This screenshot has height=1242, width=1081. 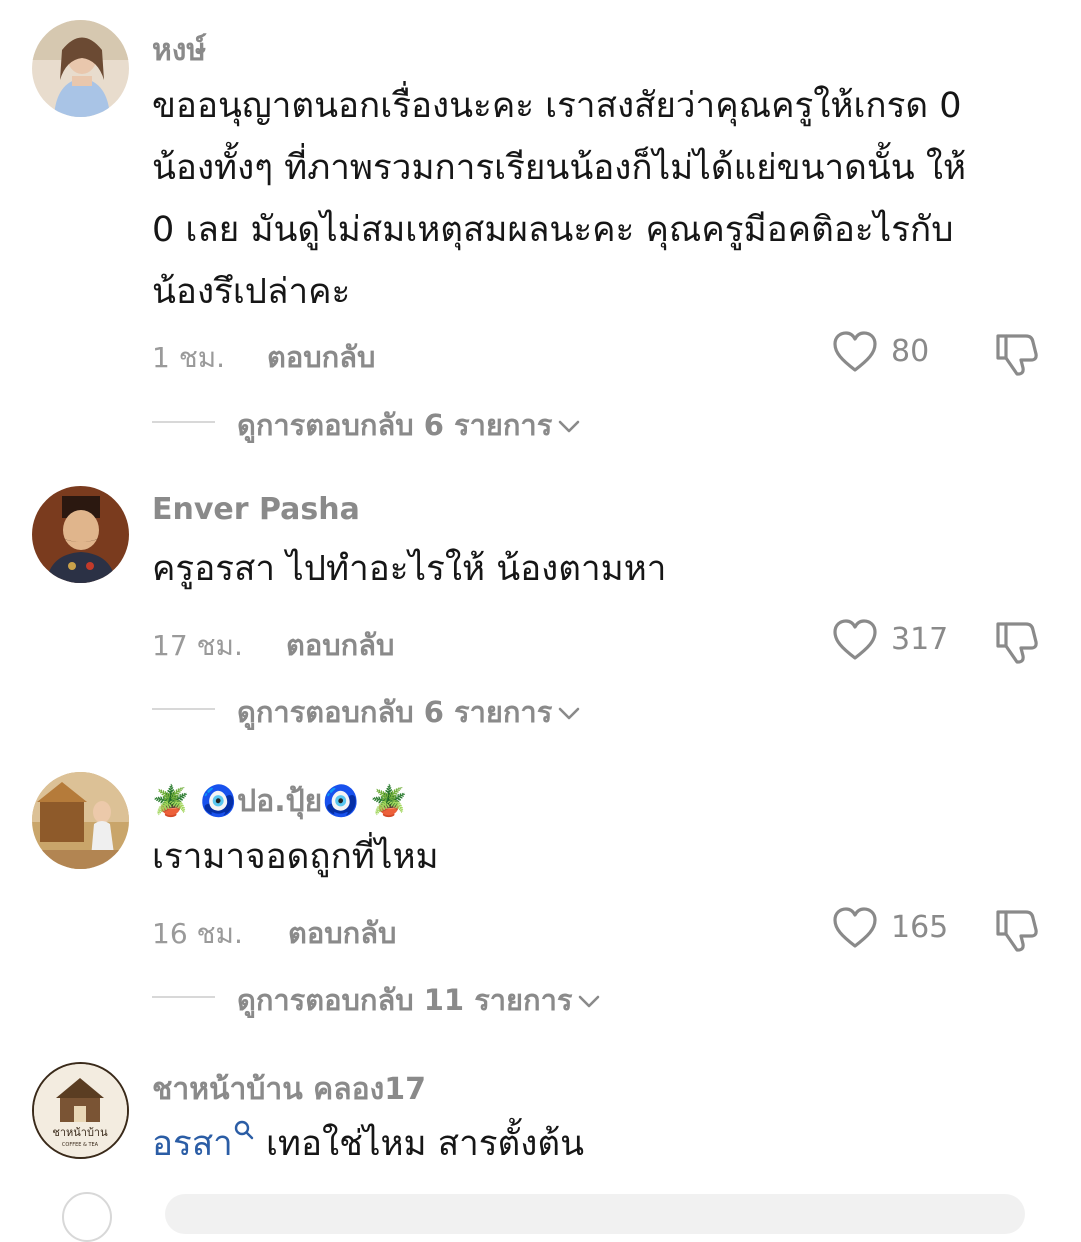 I want to click on comment-time: 16 ชม., so click(x=197, y=933).